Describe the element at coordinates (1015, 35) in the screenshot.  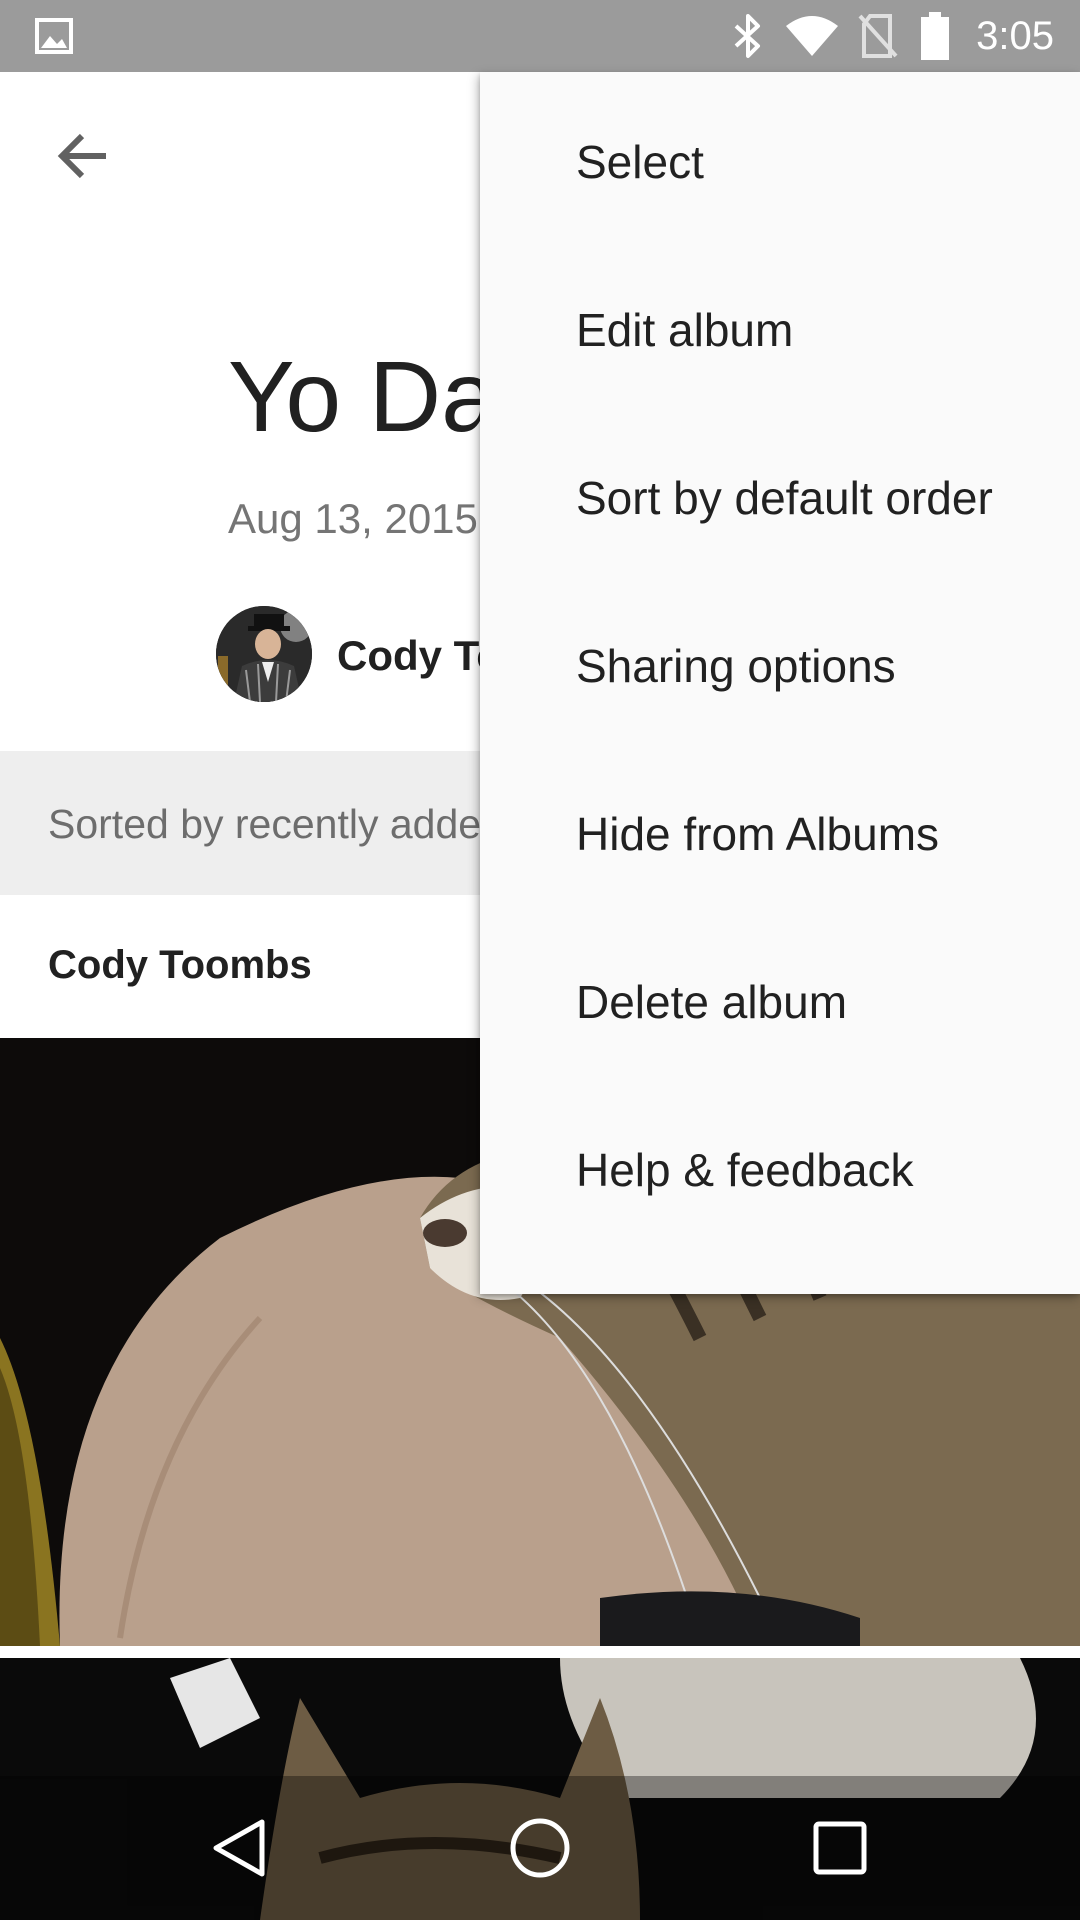
I see `status-time: 3:05` at that location.